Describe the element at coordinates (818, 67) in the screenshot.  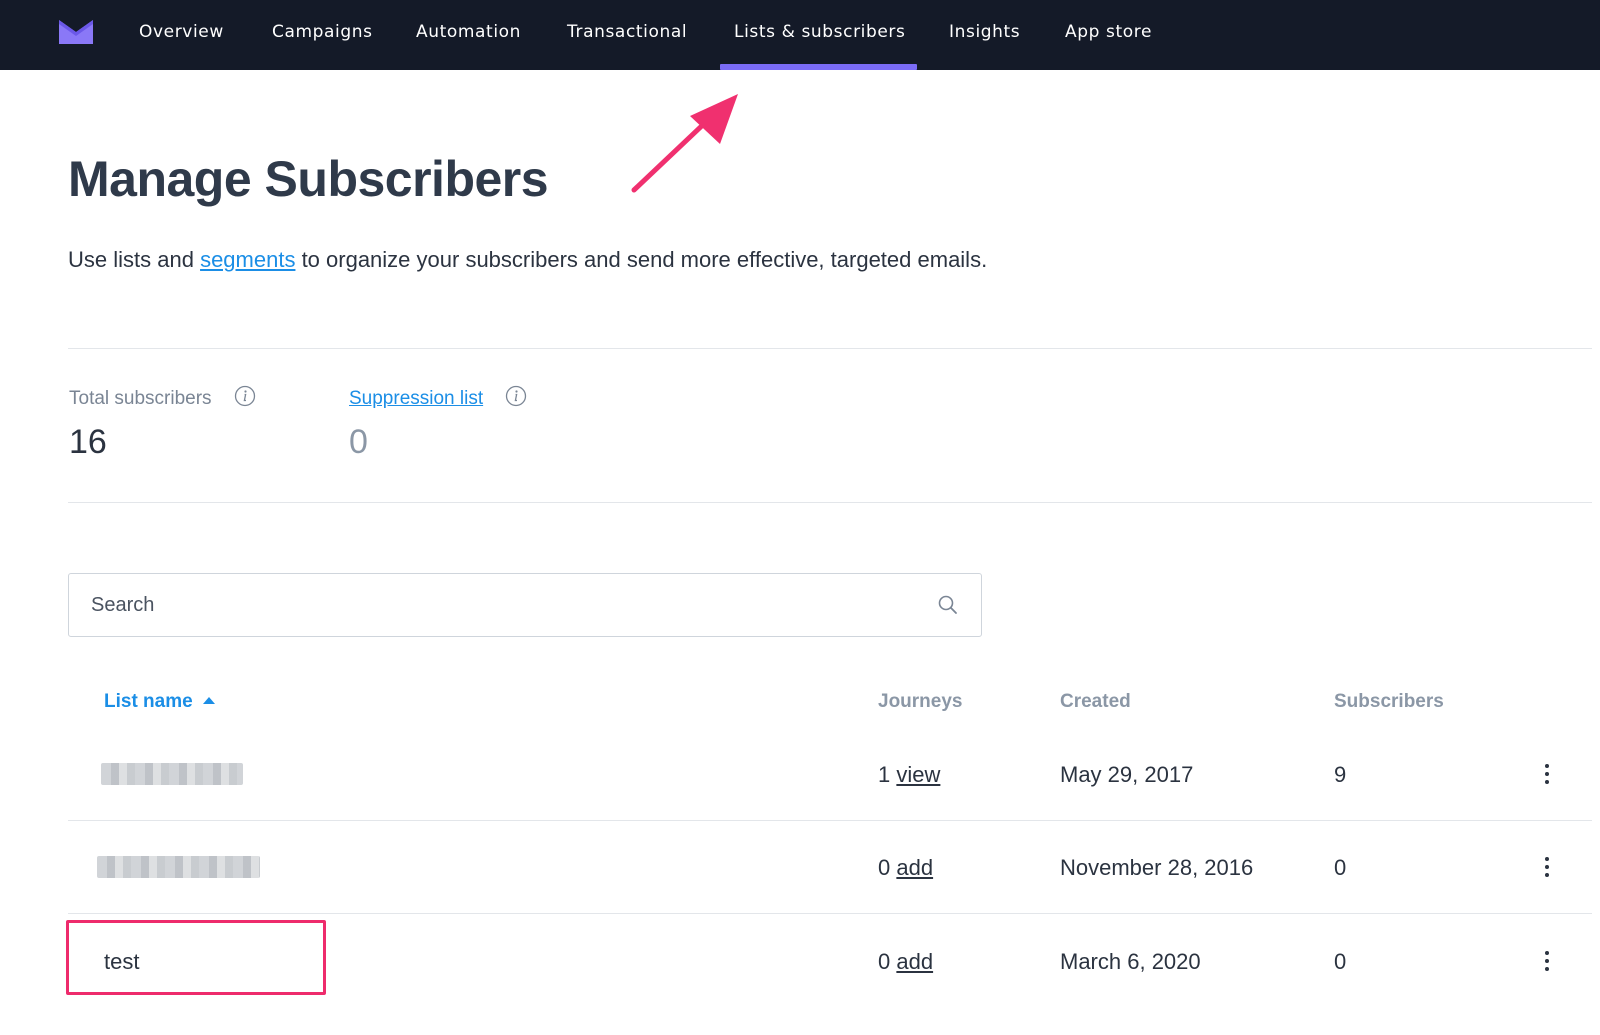
I see `active-tab-indicator` at that location.